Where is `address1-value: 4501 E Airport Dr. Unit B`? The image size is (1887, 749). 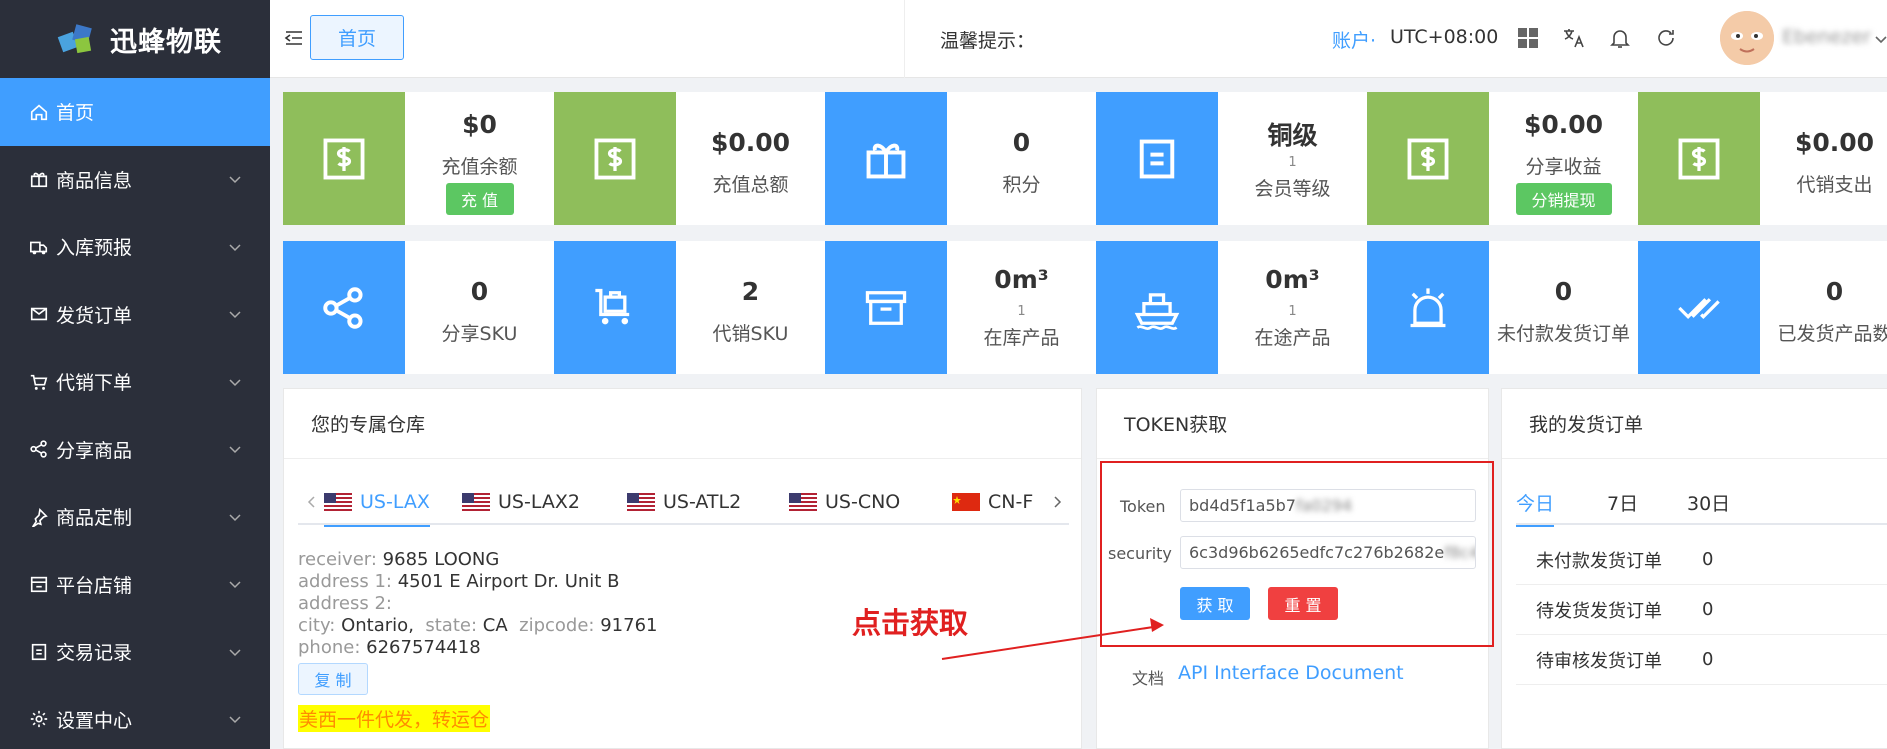 address1-value: 4501 E Airport Dr. Unit B is located at coordinates (508, 581).